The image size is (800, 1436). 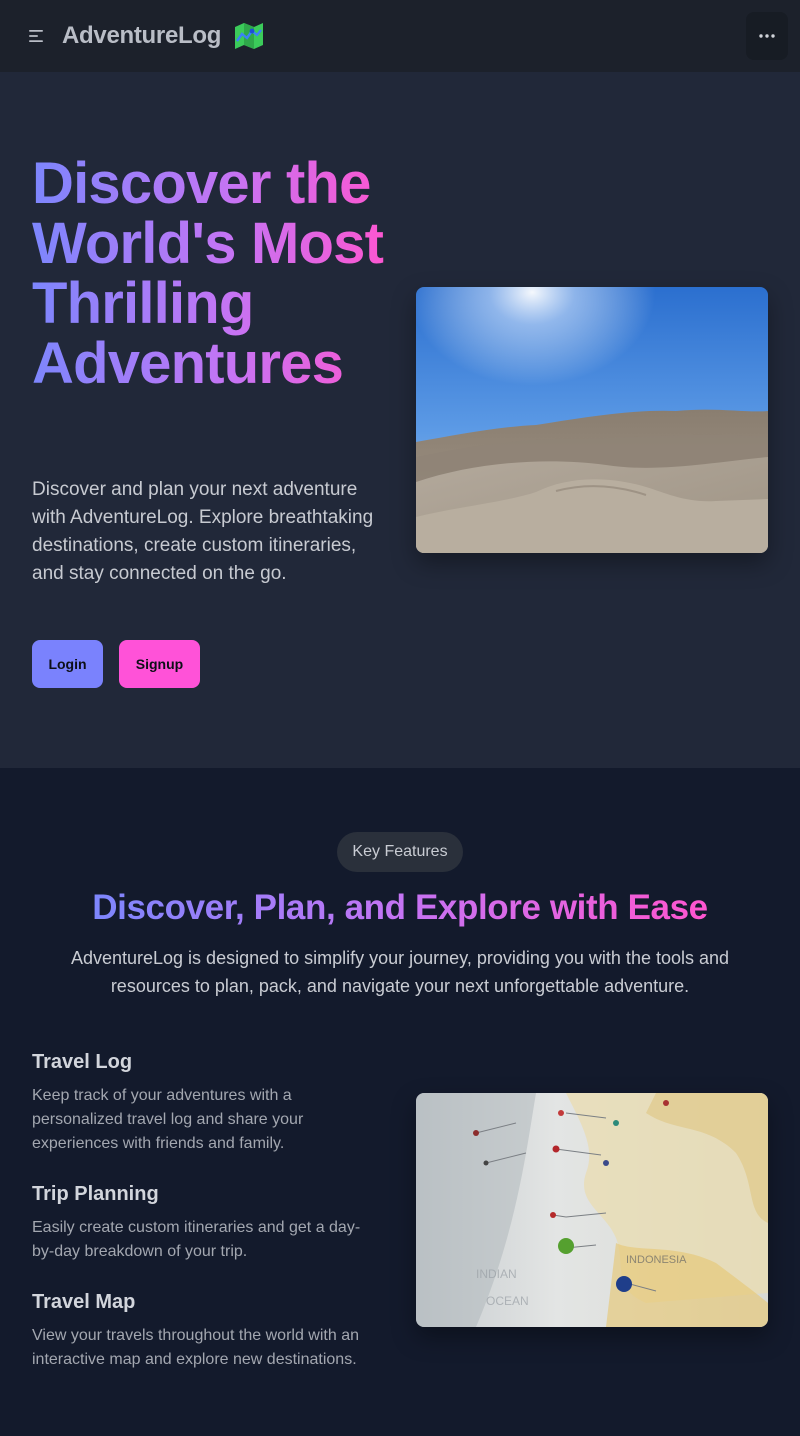 What do you see at coordinates (656, 1260) in the screenshot?
I see `svg-text: INDONESIA` at bounding box center [656, 1260].